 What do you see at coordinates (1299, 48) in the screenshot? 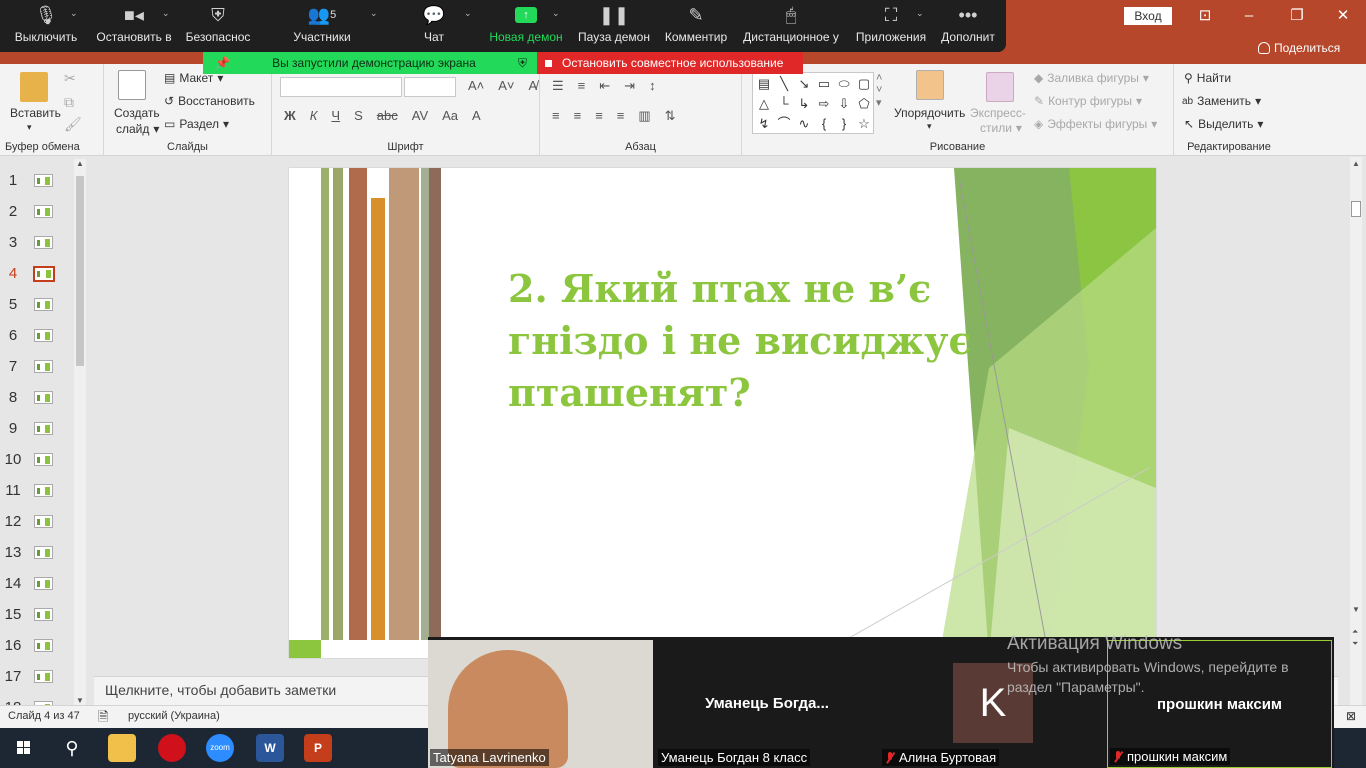
I see `share-button: Поделиться` at bounding box center [1299, 48].